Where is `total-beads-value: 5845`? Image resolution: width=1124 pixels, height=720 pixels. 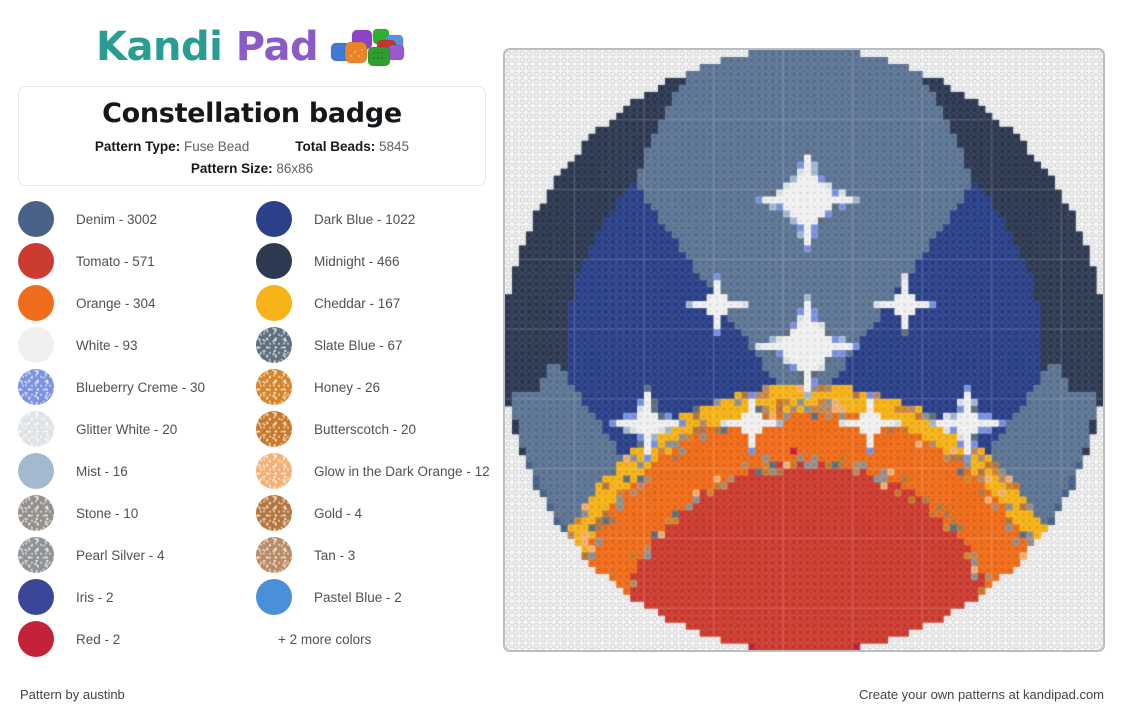
total-beads-value: 5845 is located at coordinates (394, 147).